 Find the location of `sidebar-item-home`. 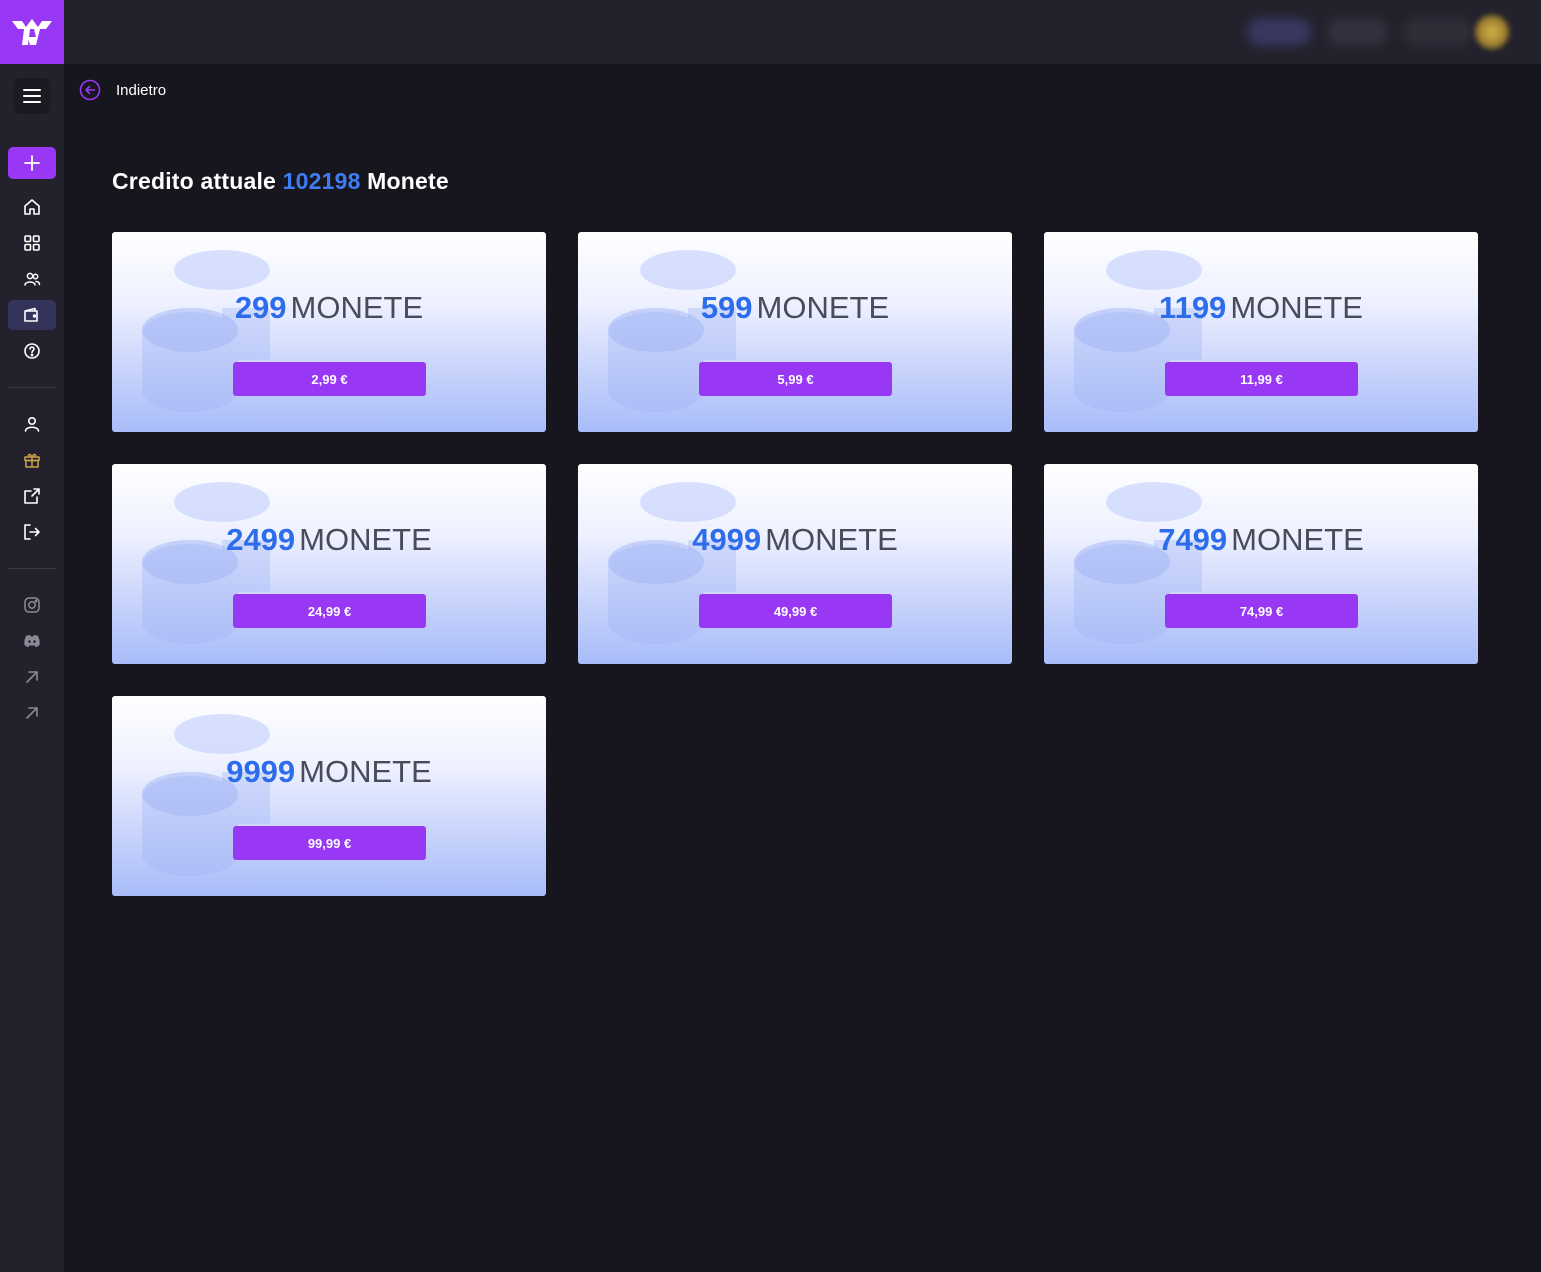

sidebar-item-home is located at coordinates (32, 207).